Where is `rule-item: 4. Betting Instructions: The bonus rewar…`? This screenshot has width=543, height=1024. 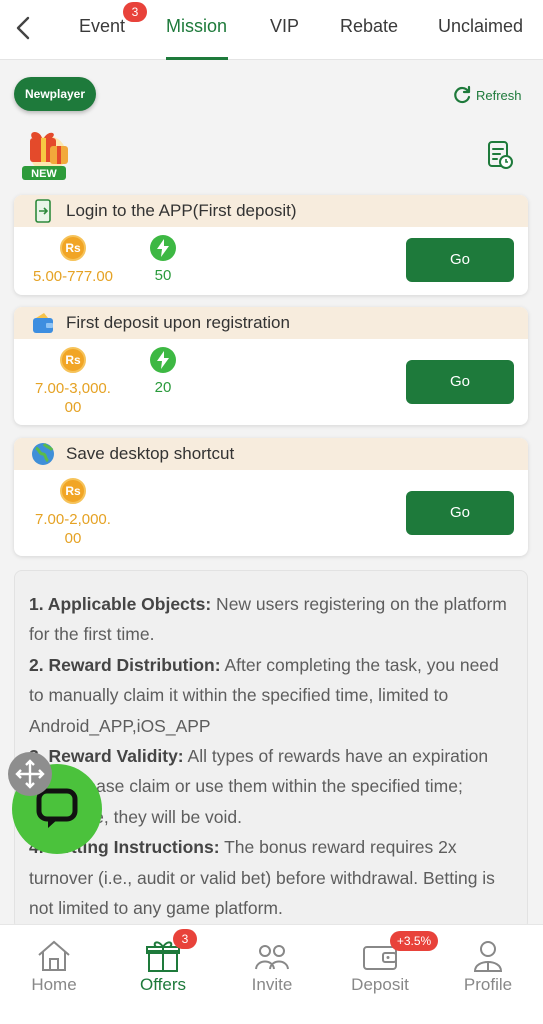 rule-item: 4. Betting Instructions: The bonus rewar… is located at coordinates (262, 878).